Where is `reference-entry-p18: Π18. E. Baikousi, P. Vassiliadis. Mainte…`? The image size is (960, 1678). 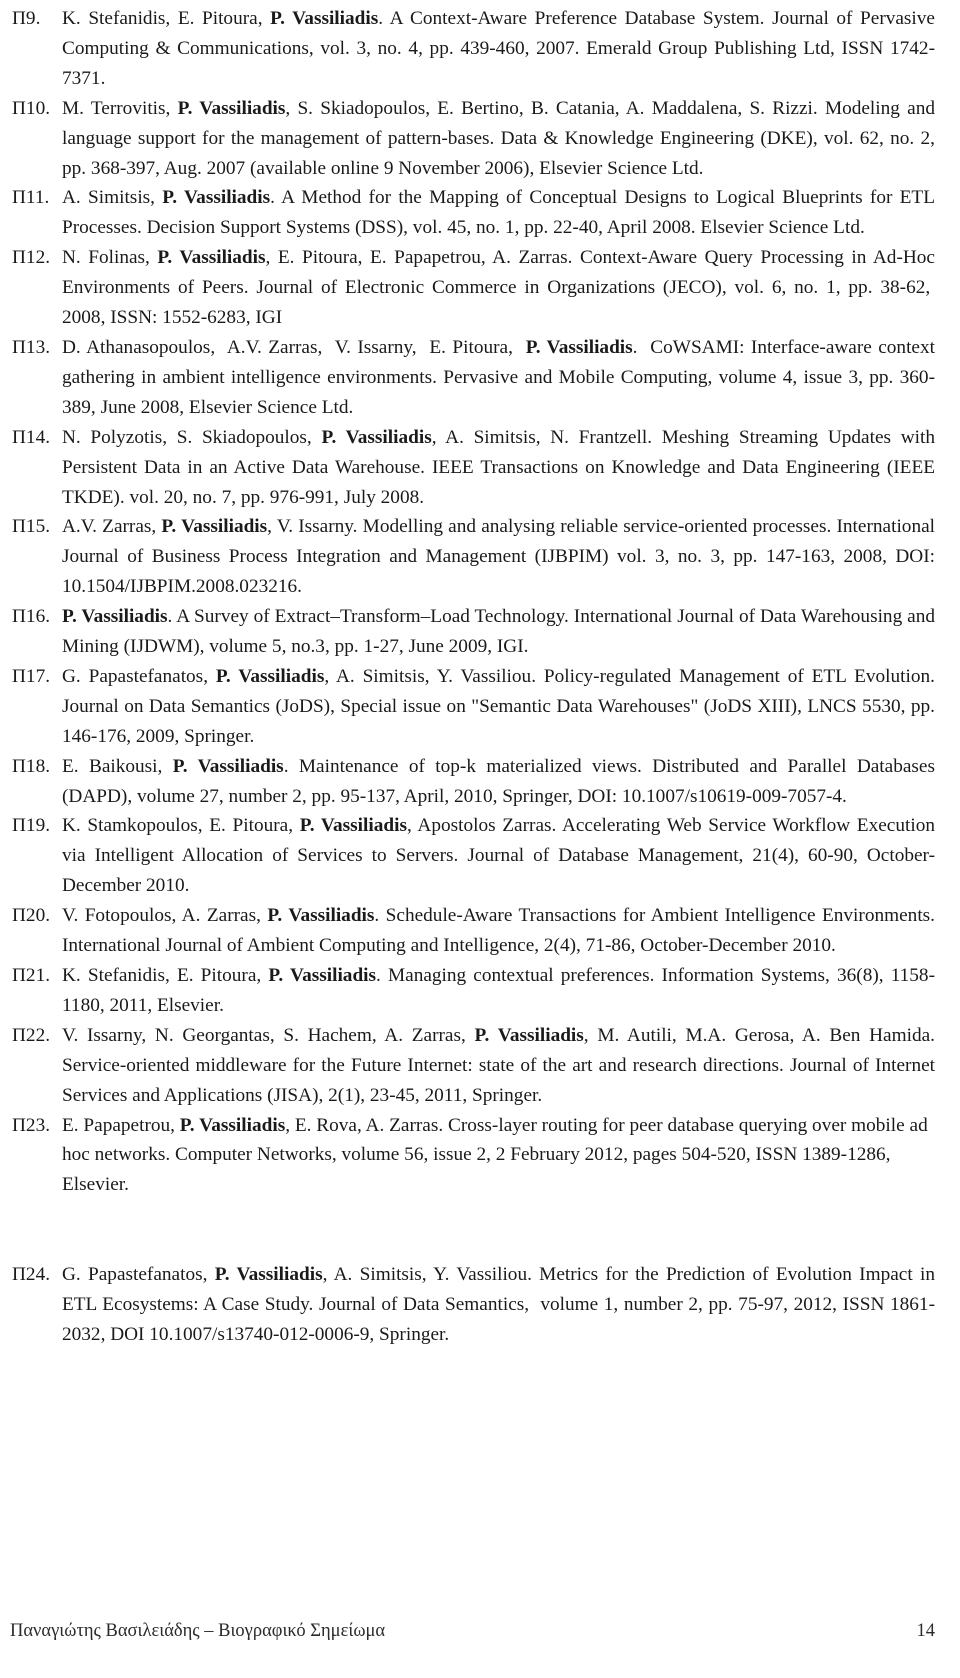
reference-entry-p18: Π18. E. Baikousi, P. Vassiliadis. Mainte… is located at coordinates (472, 782).